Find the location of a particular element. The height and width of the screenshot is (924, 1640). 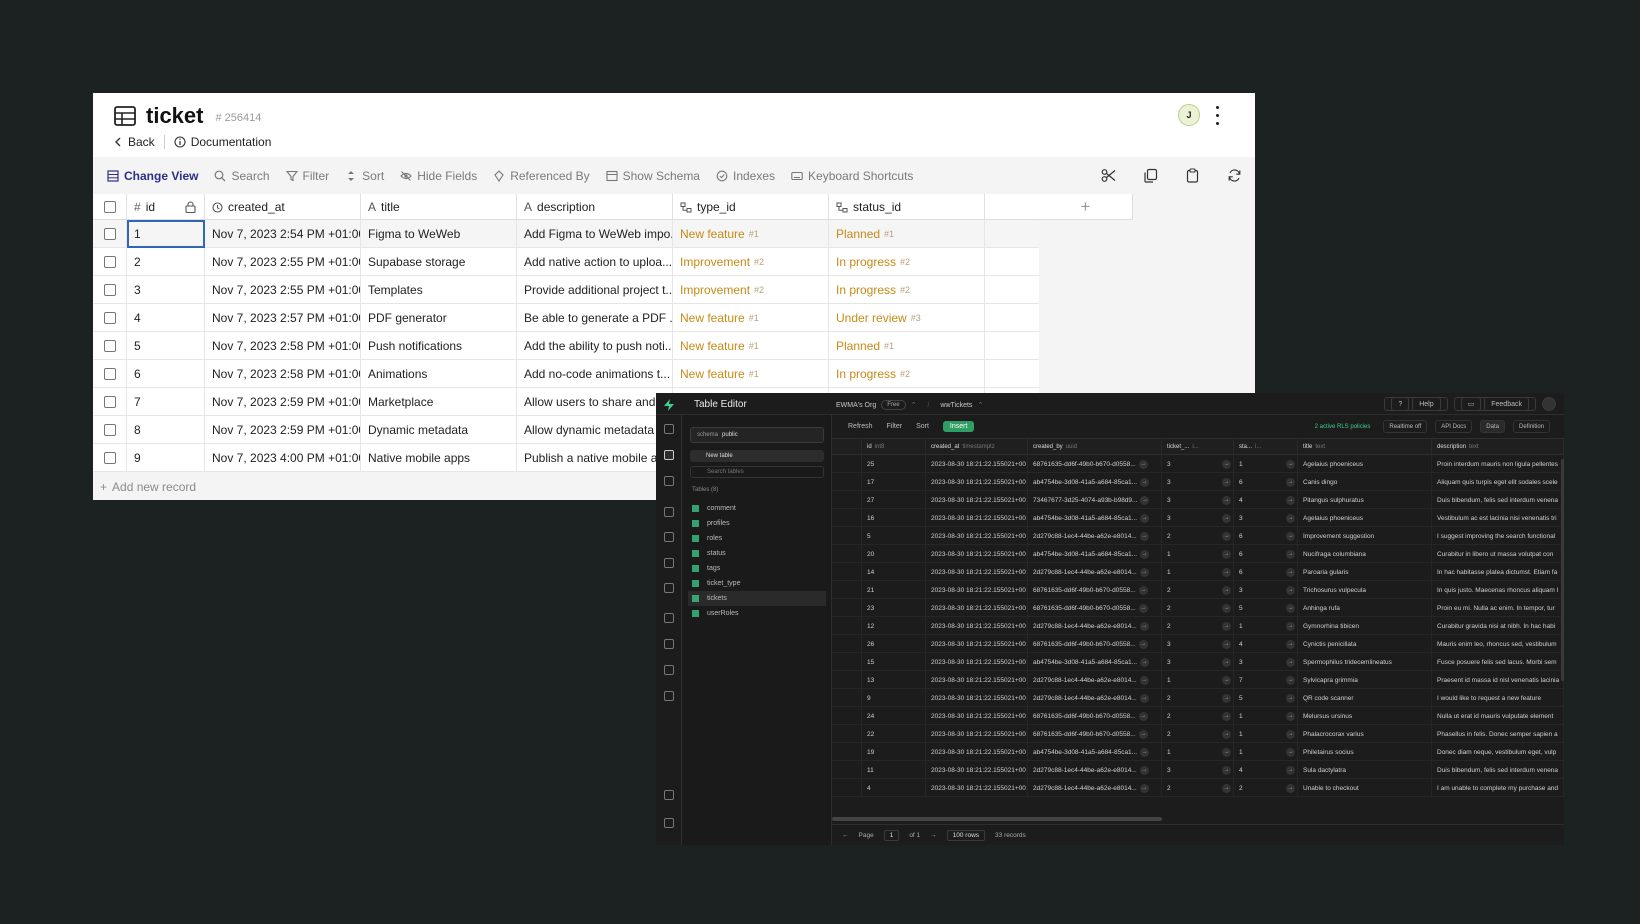

indexes-button: Indexes is located at coordinates (745, 176).